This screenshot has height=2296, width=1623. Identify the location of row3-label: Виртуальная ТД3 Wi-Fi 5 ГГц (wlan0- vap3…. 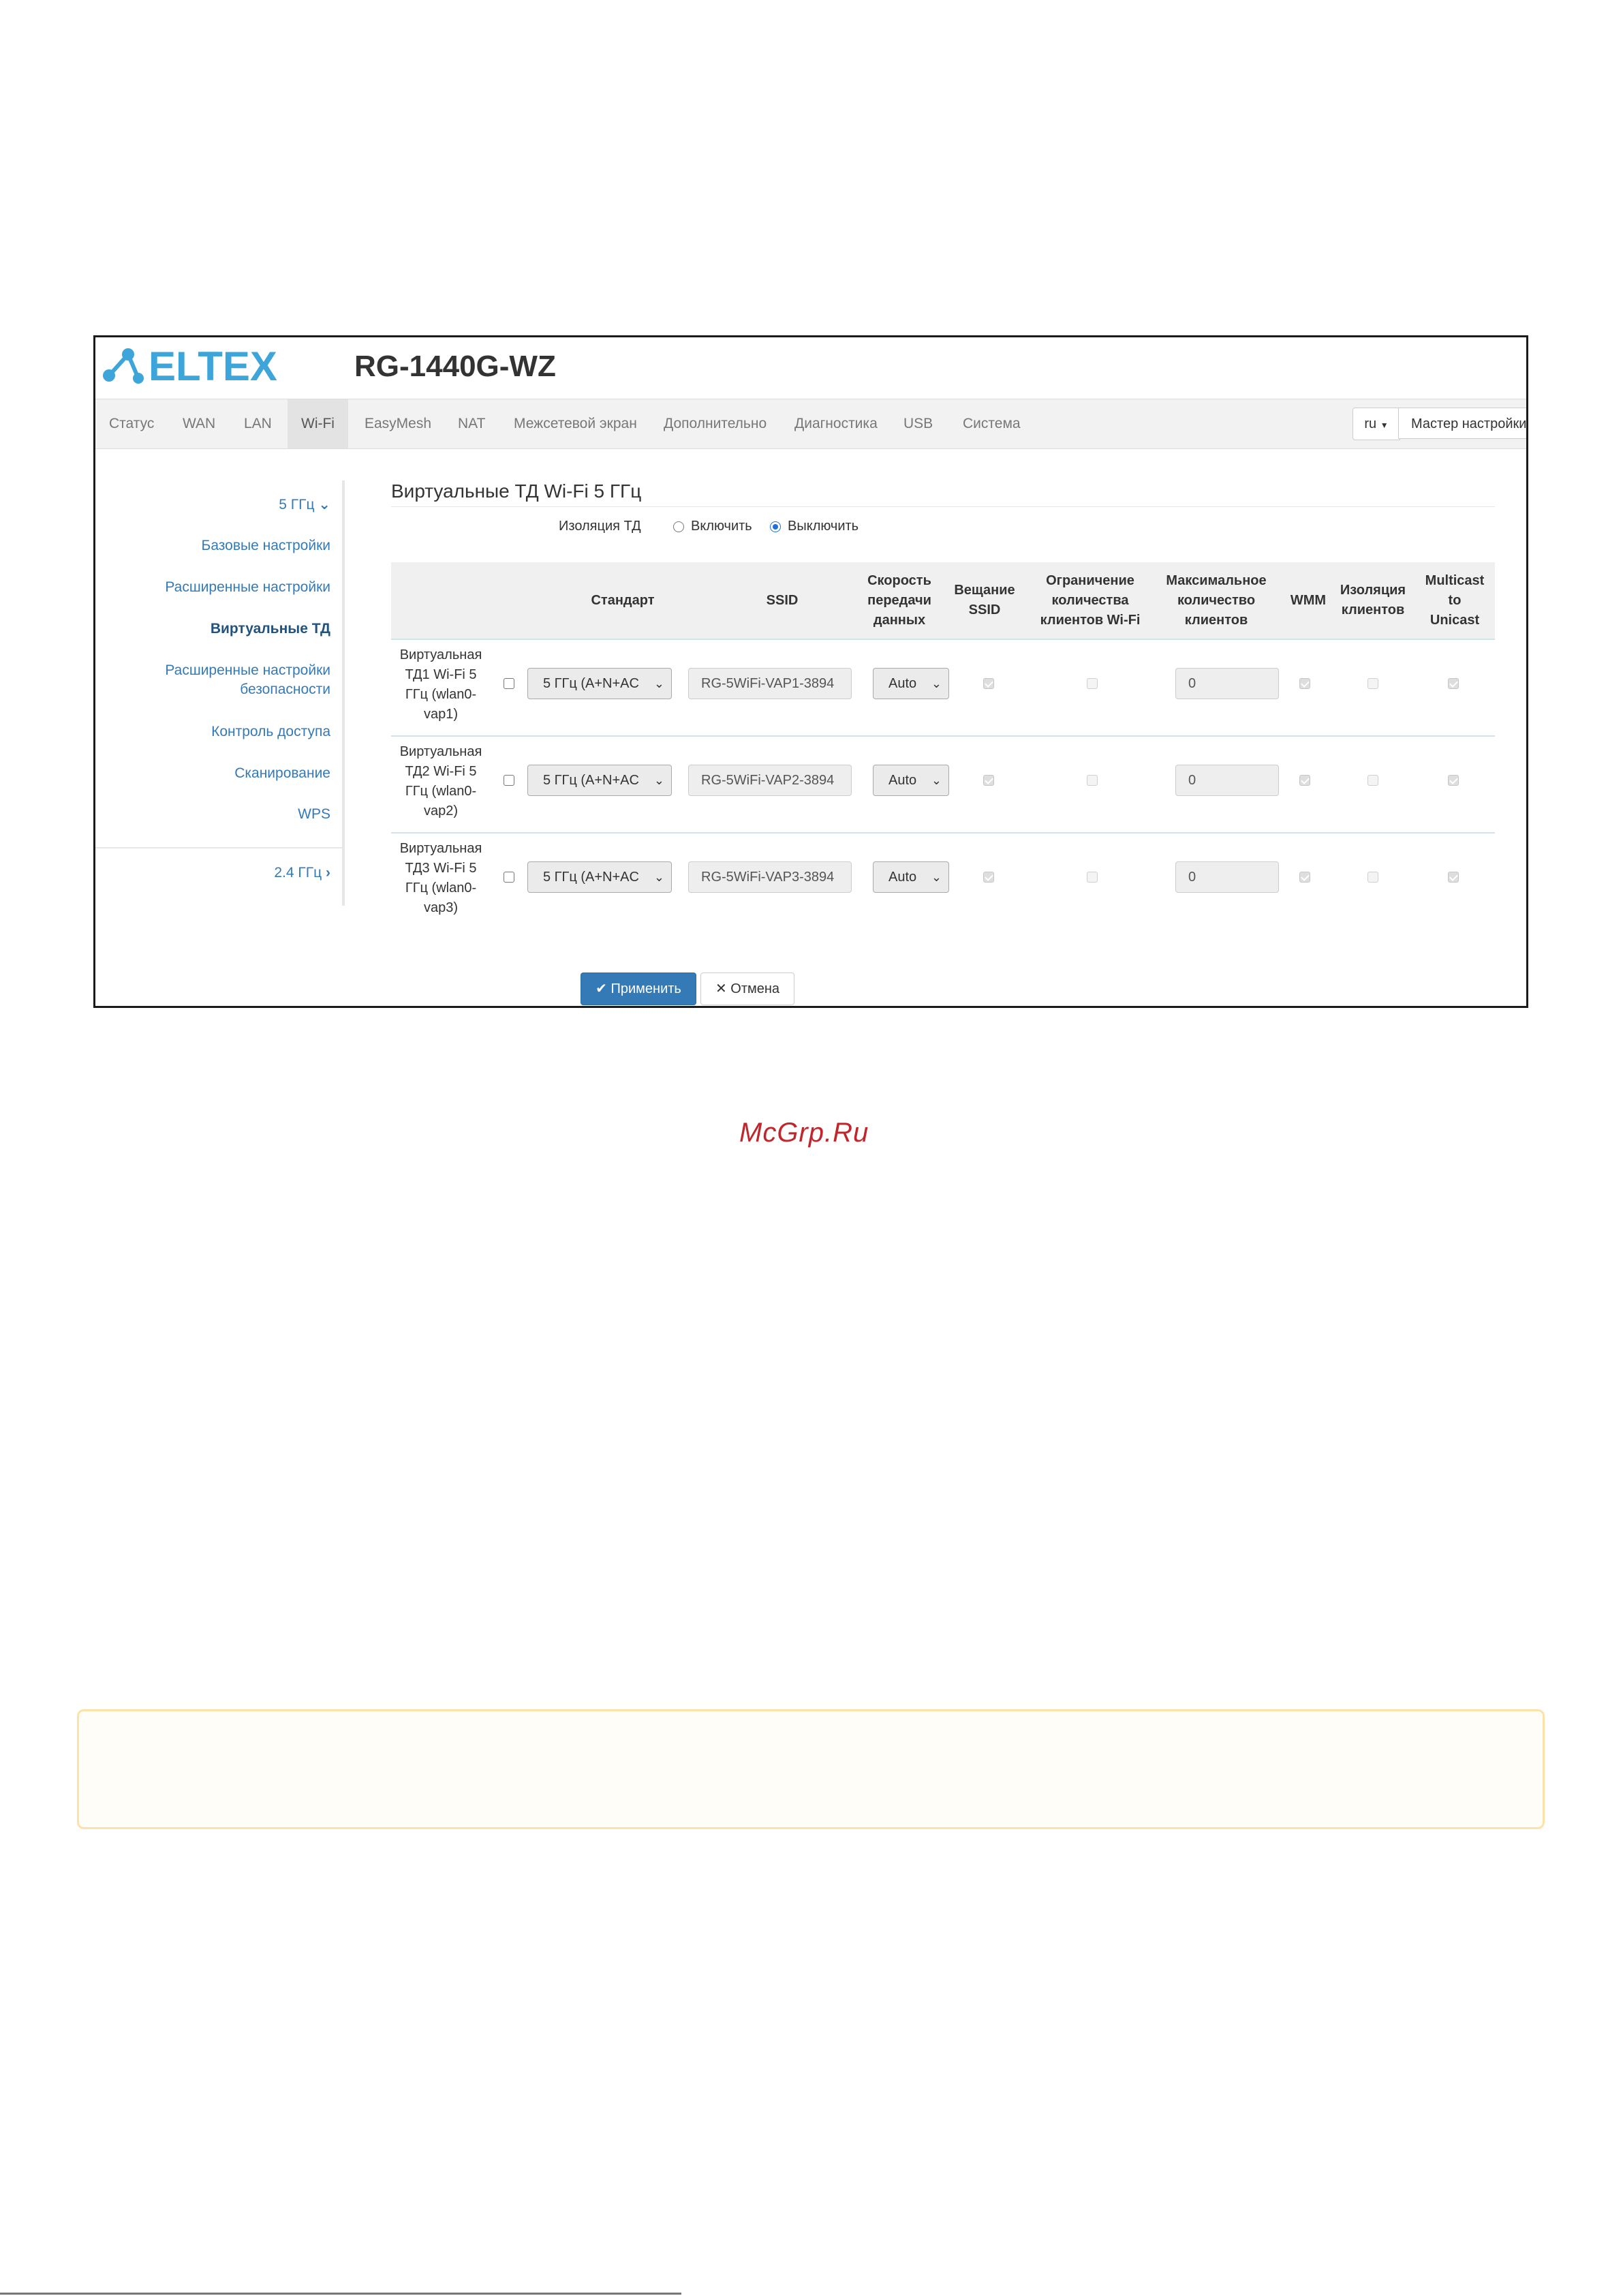
(441, 879).